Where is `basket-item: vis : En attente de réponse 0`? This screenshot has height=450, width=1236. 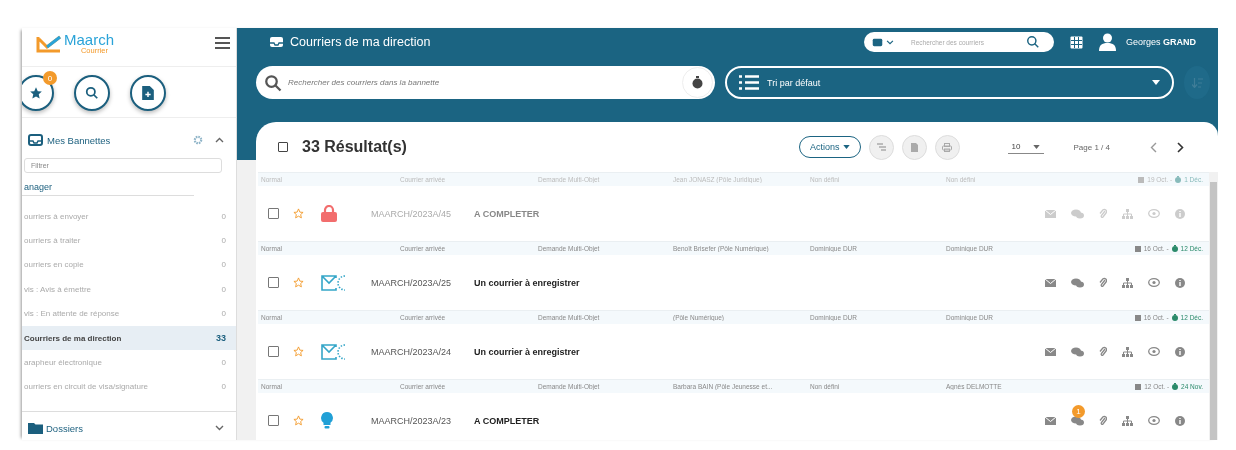 basket-item: vis : En attente de réponse 0 is located at coordinates (129, 313).